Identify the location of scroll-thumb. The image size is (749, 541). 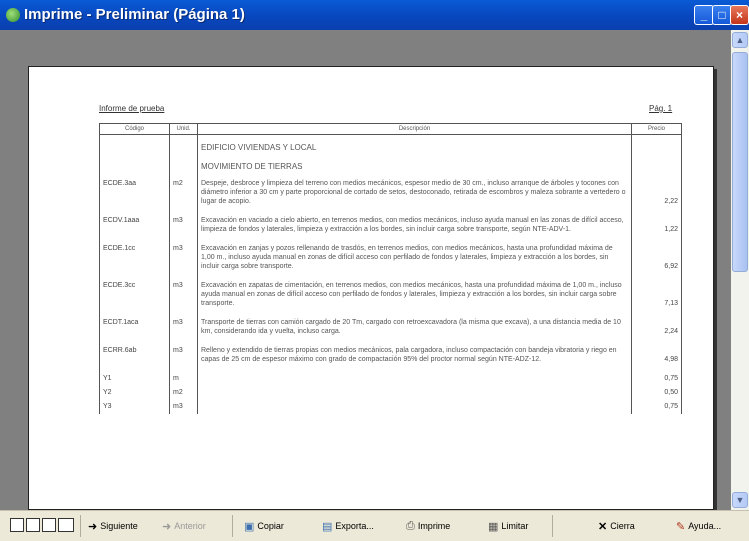
(740, 162).